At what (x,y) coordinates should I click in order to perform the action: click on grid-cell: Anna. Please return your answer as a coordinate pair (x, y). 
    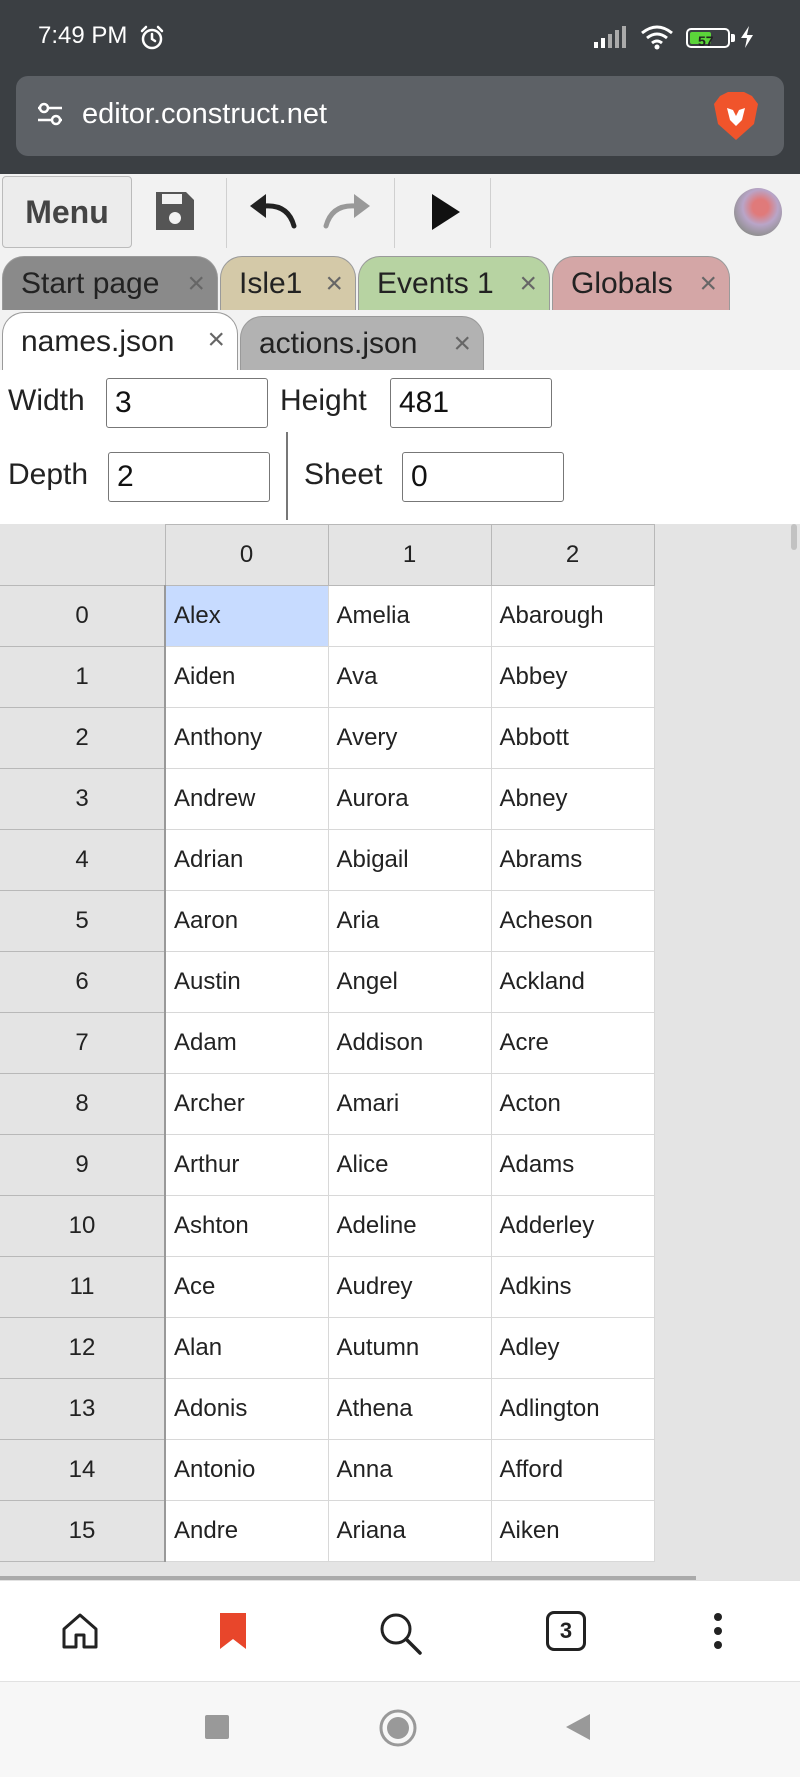
    Looking at the image, I should click on (409, 1470).